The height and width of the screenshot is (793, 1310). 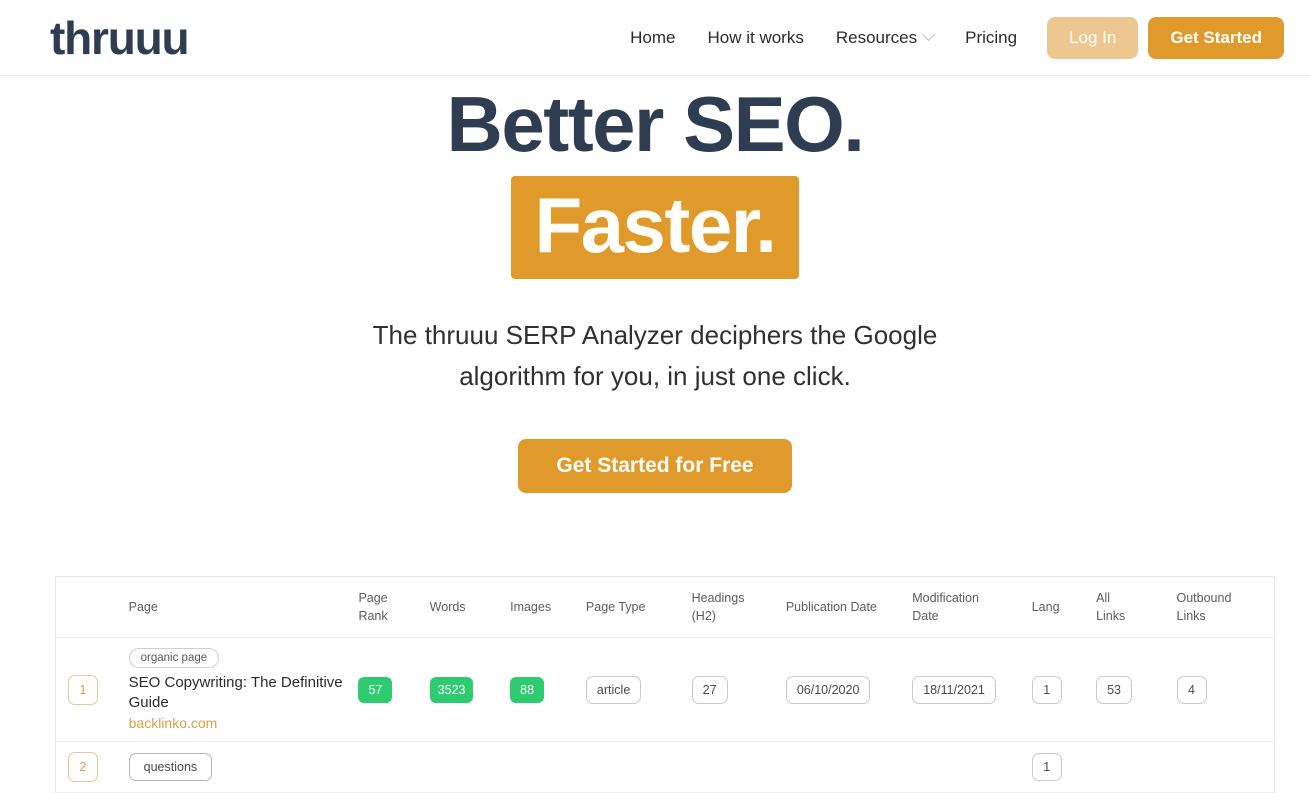 What do you see at coordinates (828, 689) in the screenshot?
I see `publication-date-value: 06/10/2020` at bounding box center [828, 689].